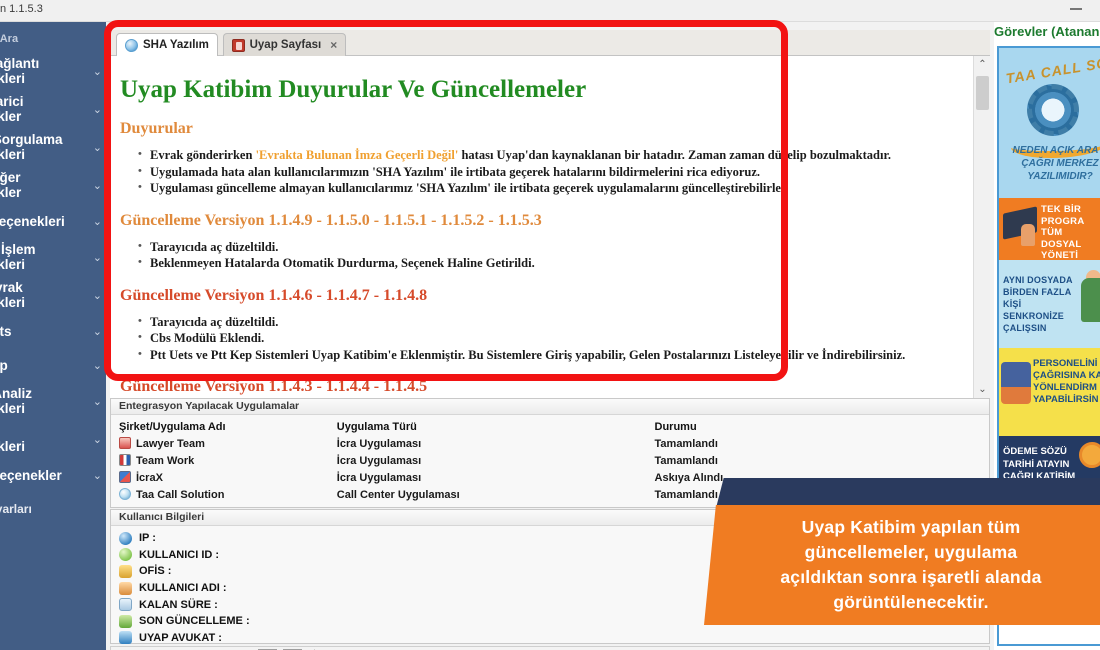  Describe the element at coordinates (982, 64) in the screenshot. I see `scroll-up-icon: ⌃` at that location.